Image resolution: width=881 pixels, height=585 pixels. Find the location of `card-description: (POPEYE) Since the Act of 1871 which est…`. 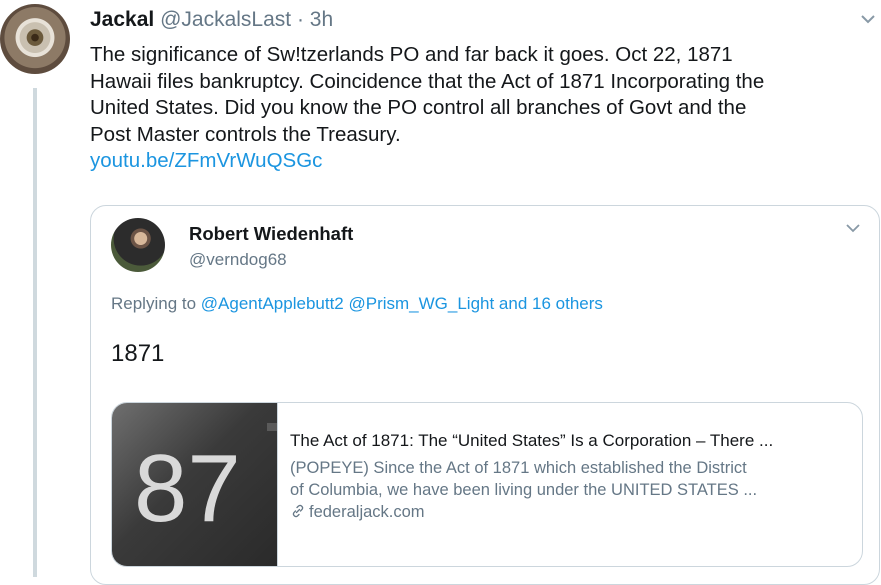

card-description: (POPEYE) Since the Act of 1871 which est… is located at coordinates (570, 479).